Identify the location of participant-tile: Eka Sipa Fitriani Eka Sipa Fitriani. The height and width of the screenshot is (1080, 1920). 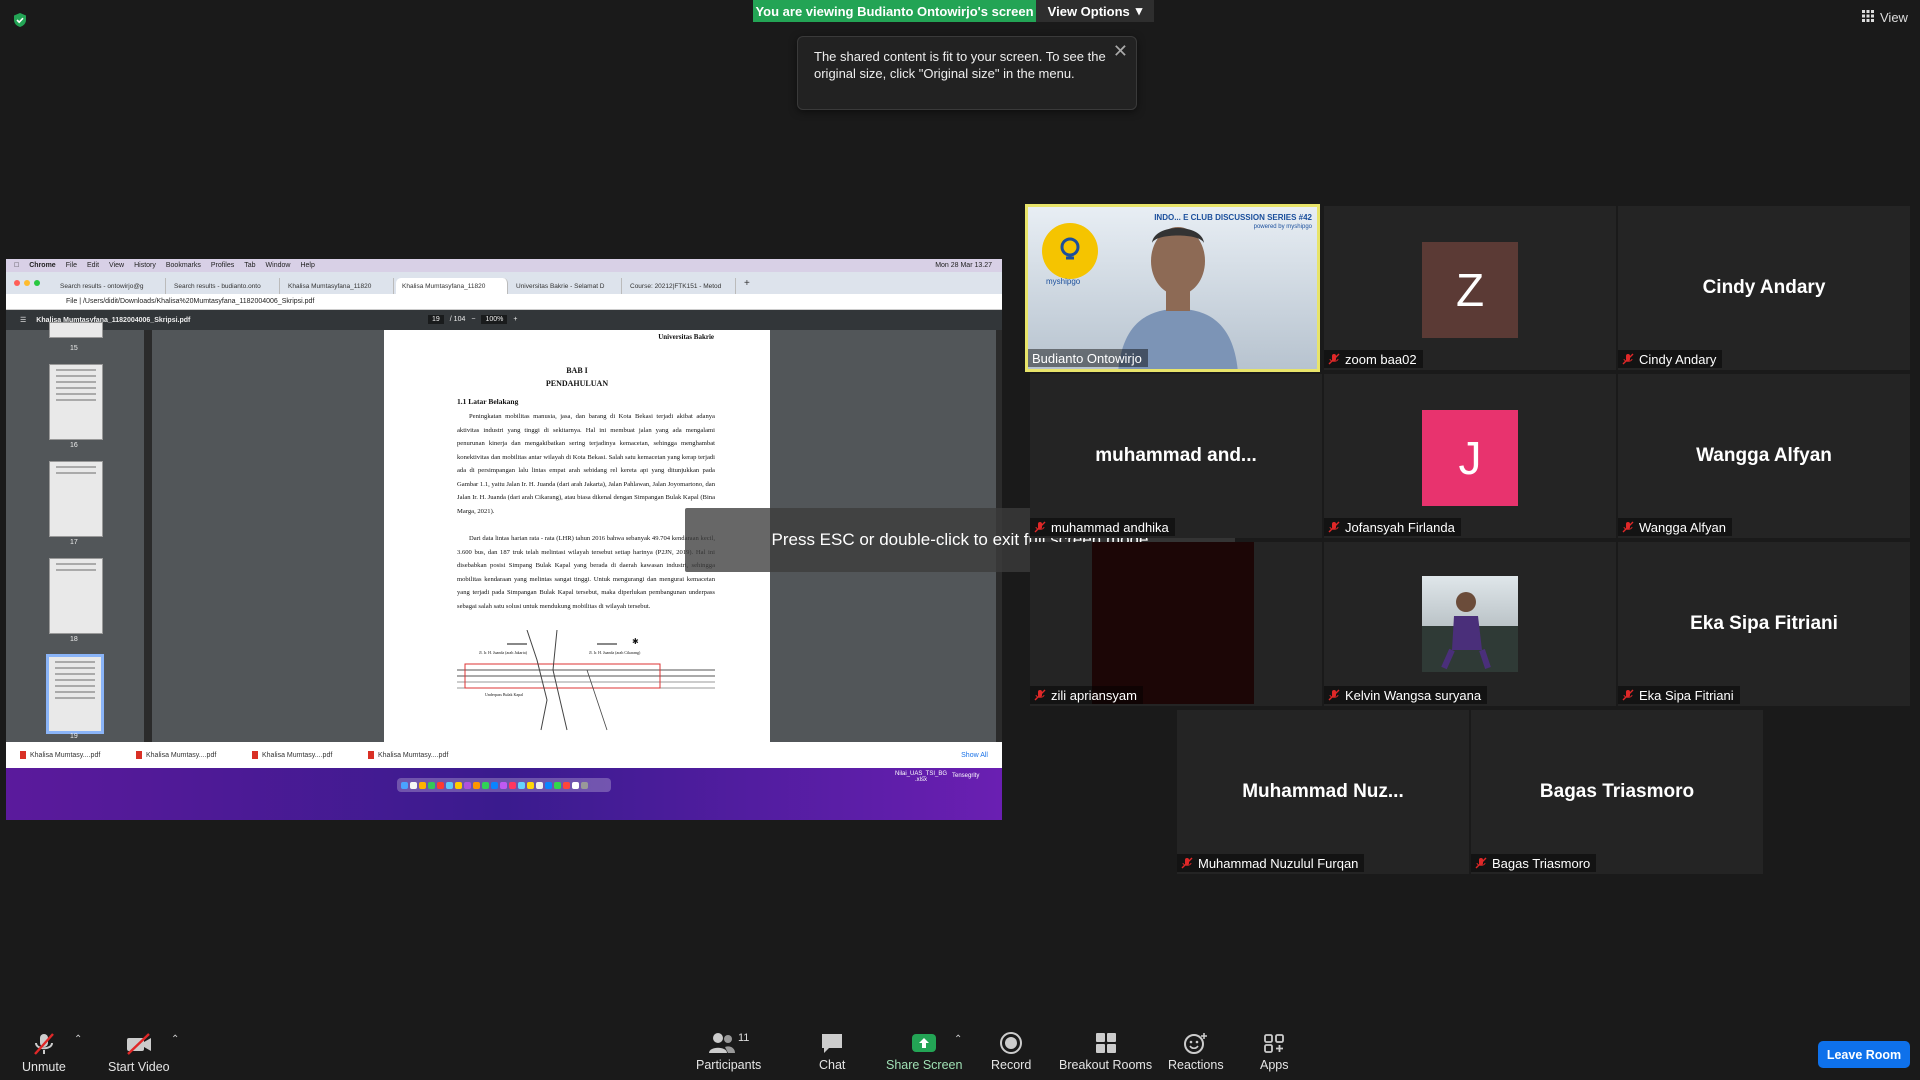
(1764, 624).